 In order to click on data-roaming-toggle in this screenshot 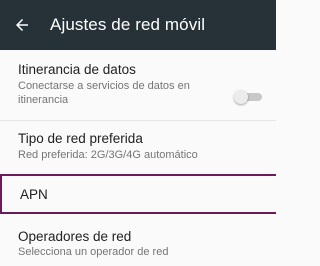, I will do `click(249, 97)`.